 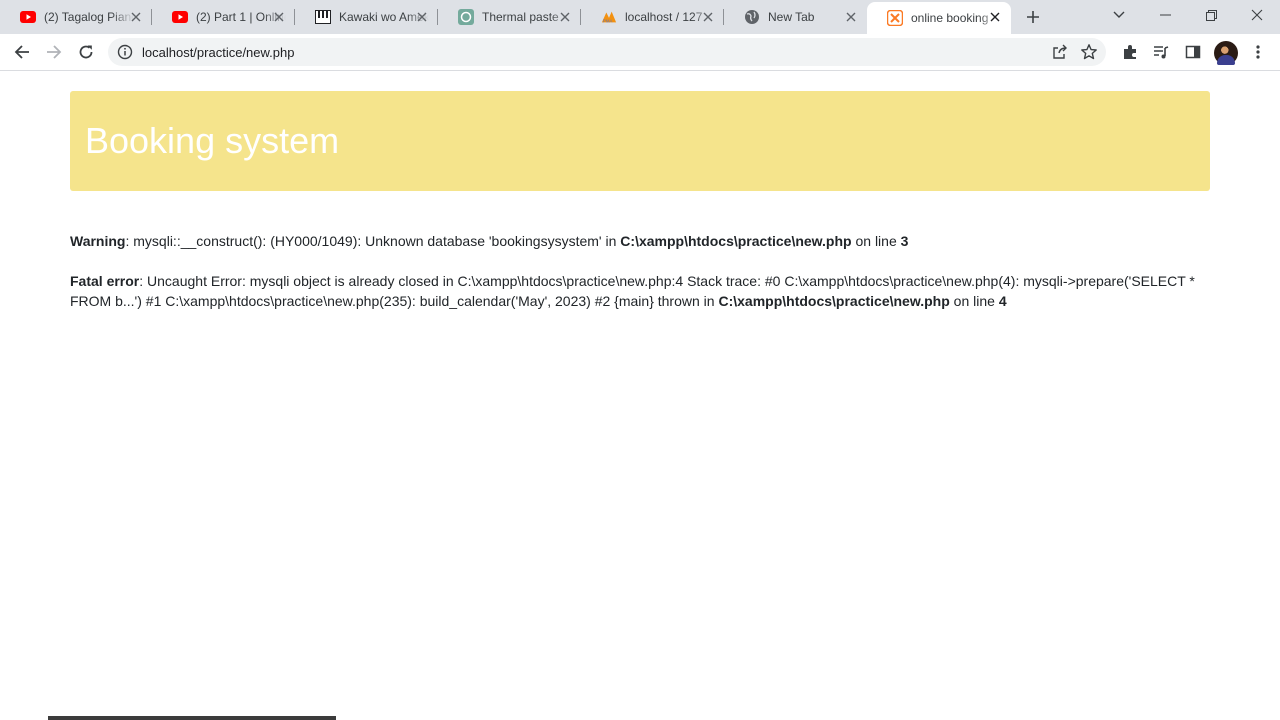 What do you see at coordinates (1119, 15) in the screenshot?
I see `tab-search-chevron-icon` at bounding box center [1119, 15].